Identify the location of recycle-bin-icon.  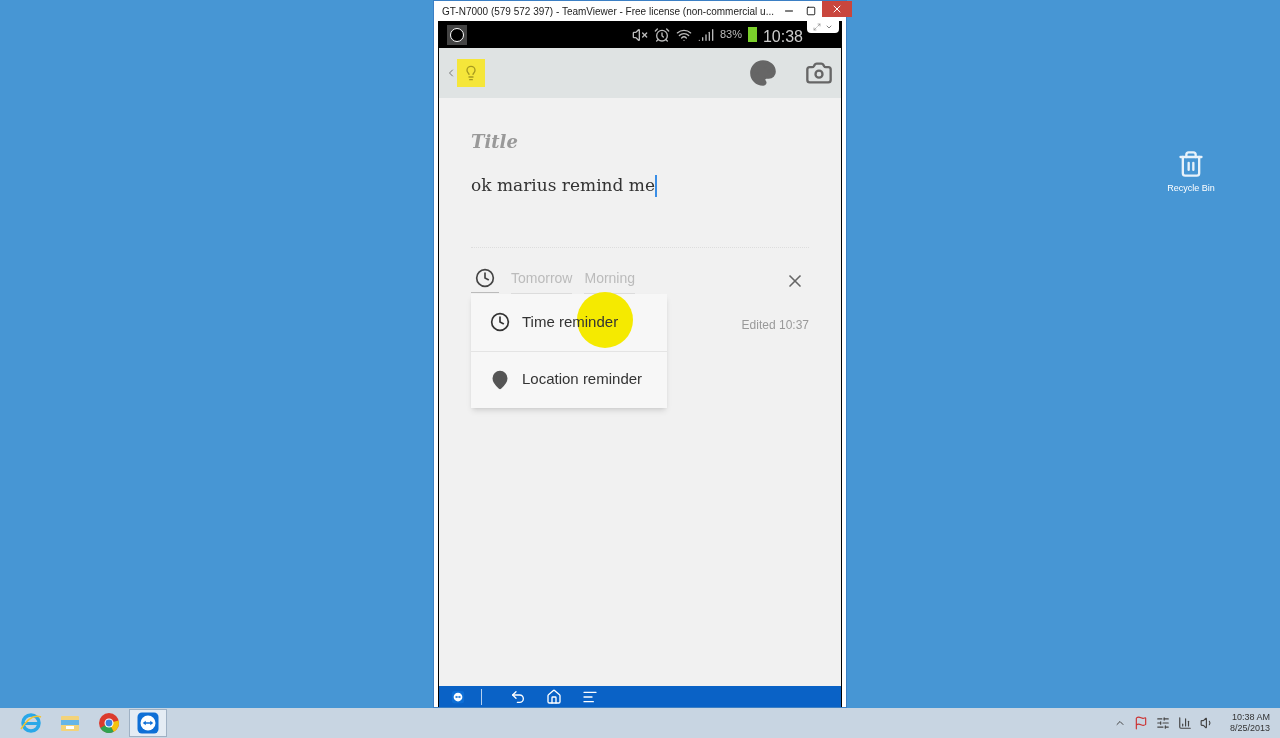
(1191, 164).